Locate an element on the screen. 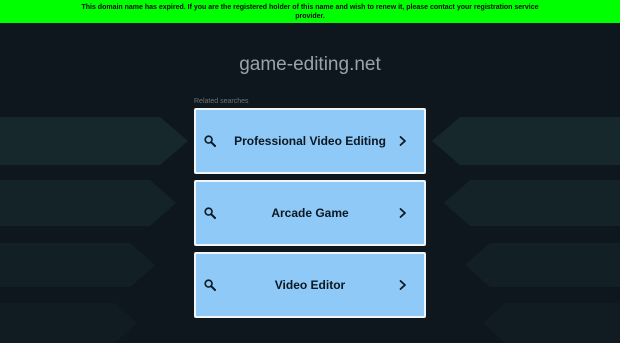 This screenshot has width=620, height=343. domain-title: game-editing.net is located at coordinates (310, 64).